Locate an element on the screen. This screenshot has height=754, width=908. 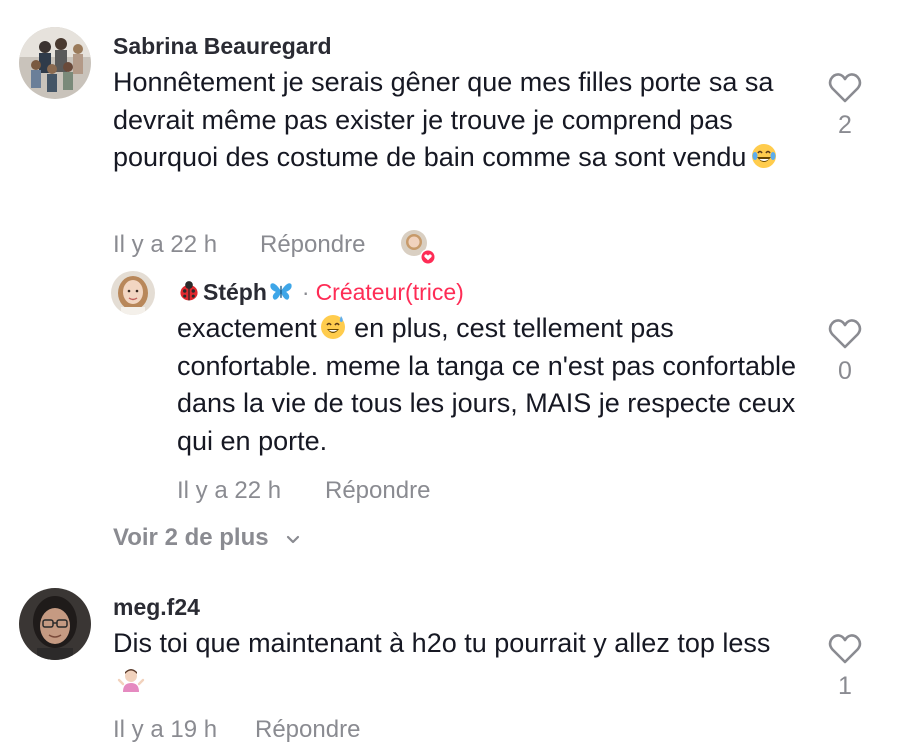
creator-badge: Créateur(trice) is located at coordinates (389, 292).